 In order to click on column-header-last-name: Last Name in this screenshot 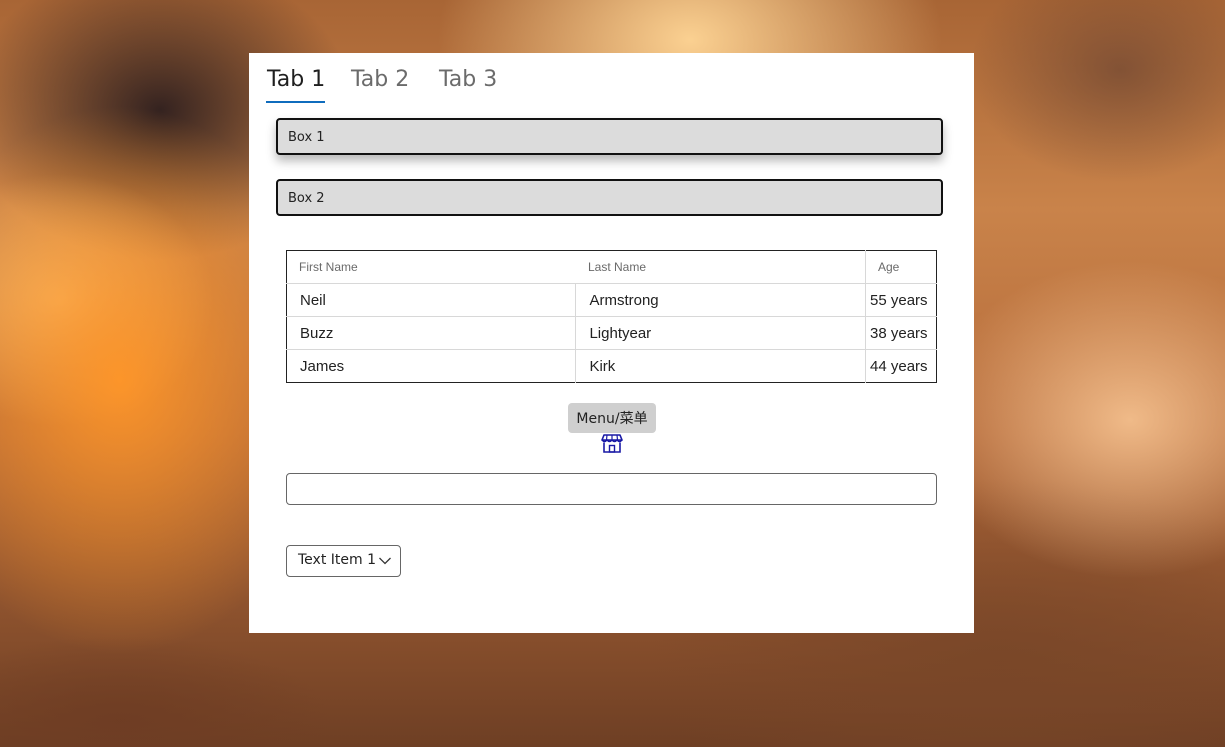, I will do `click(720, 267)`.